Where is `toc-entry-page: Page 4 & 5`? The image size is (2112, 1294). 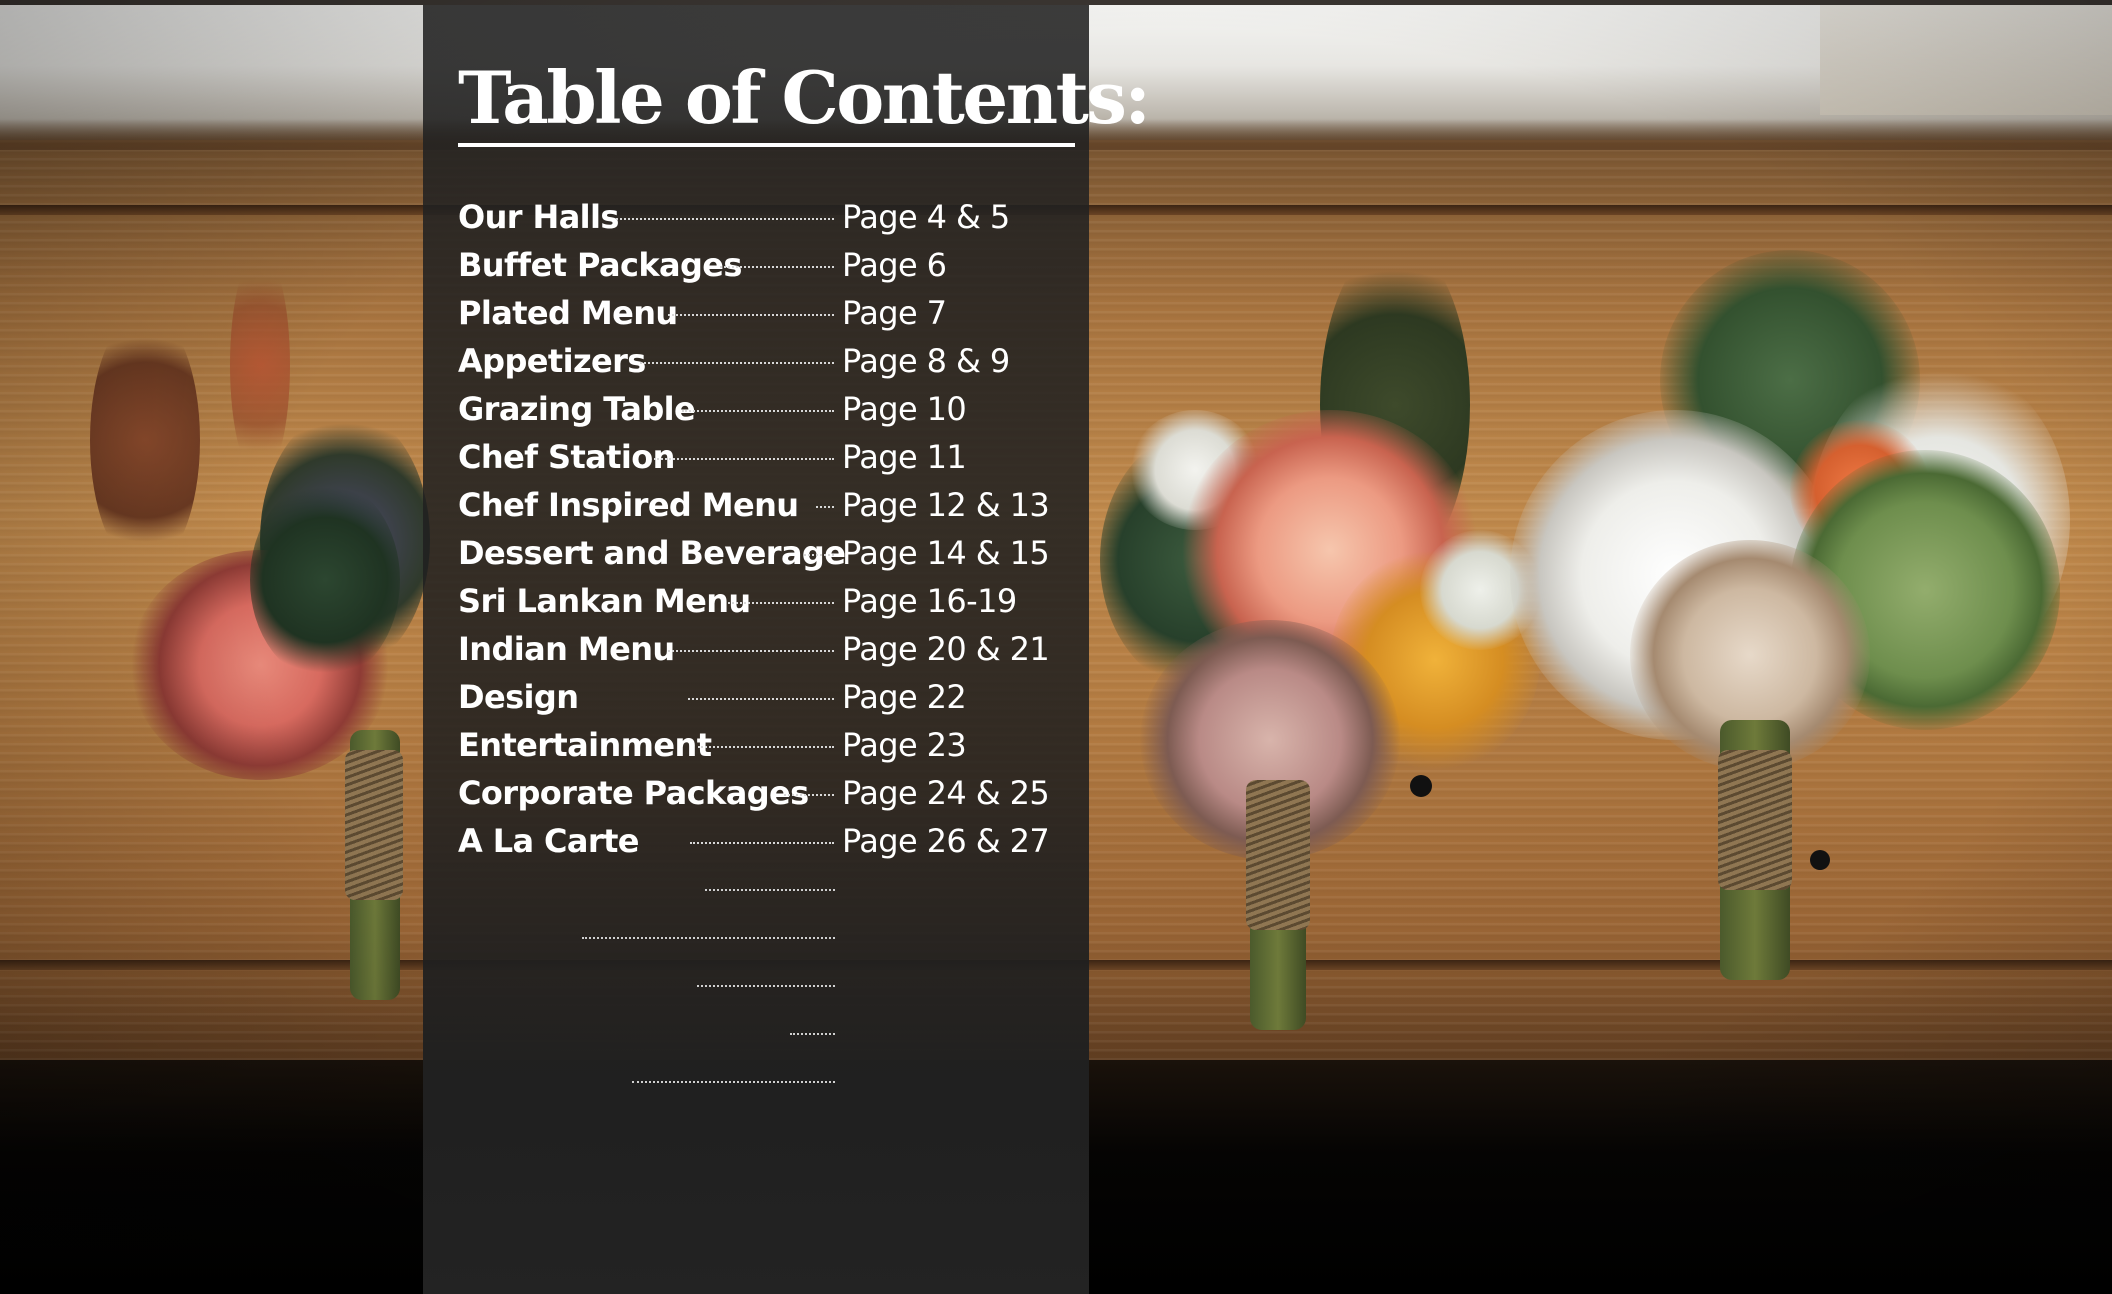 toc-entry-page: Page 4 & 5 is located at coordinates (926, 217).